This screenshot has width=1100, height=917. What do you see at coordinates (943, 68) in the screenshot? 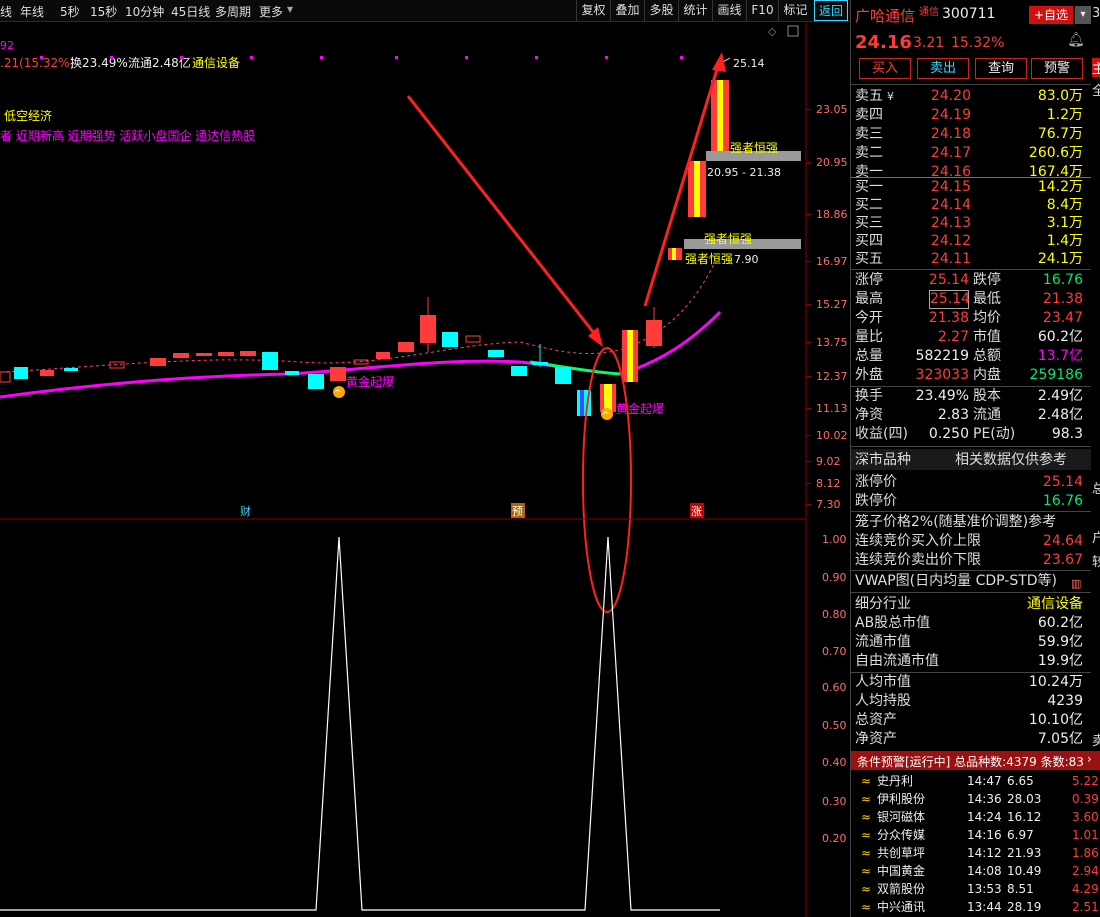
I see `sell-button: 卖出` at bounding box center [943, 68].